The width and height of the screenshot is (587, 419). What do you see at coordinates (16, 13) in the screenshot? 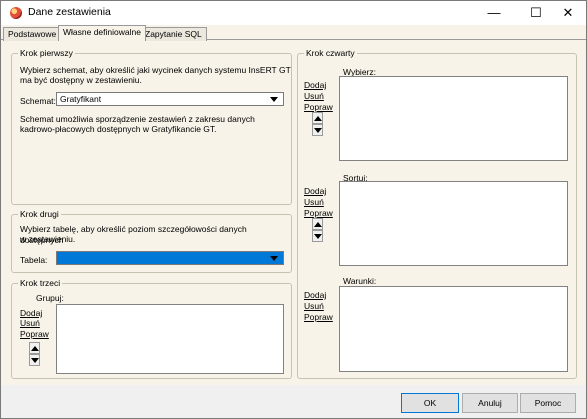
I see `app-icon` at bounding box center [16, 13].